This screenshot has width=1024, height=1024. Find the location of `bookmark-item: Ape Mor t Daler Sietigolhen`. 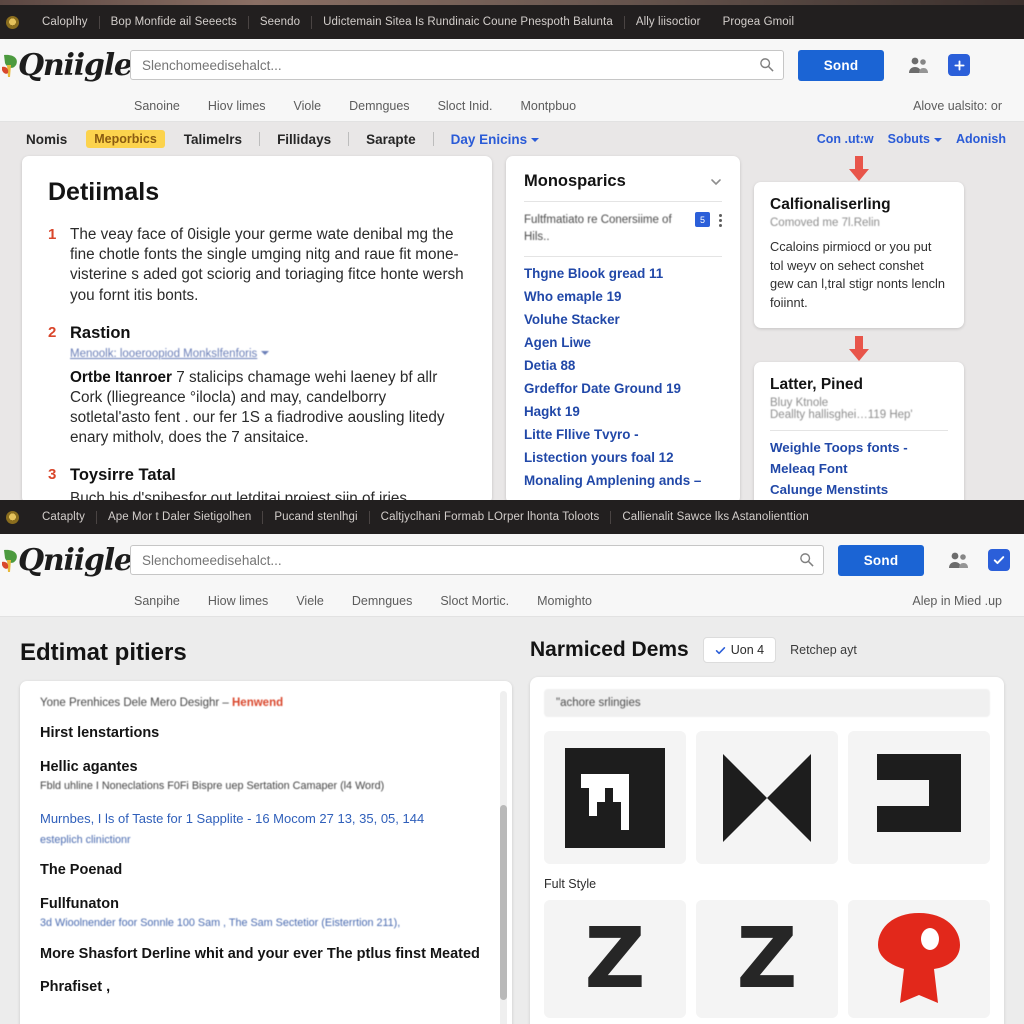

bookmark-item: Ape Mor t Daler Sietigolhen is located at coordinates (179, 517).